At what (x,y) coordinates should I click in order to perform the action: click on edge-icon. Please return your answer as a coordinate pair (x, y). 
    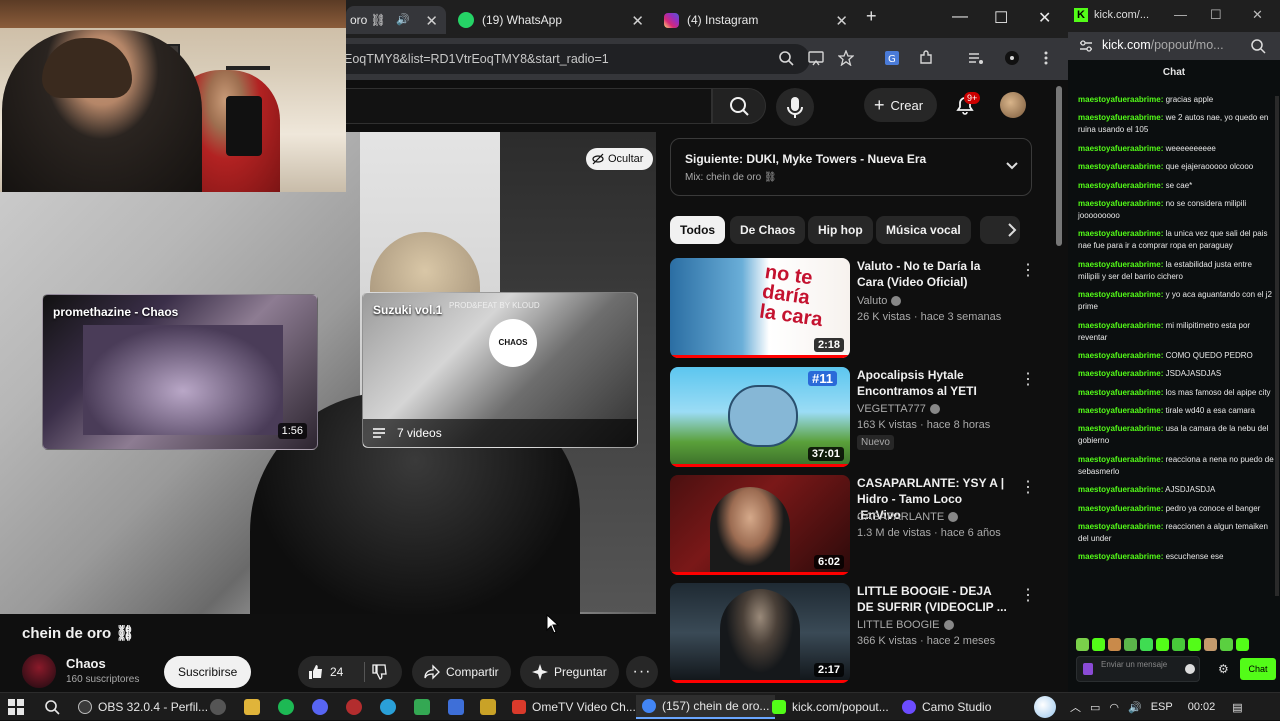
    Looking at the image, I should click on (388, 707).